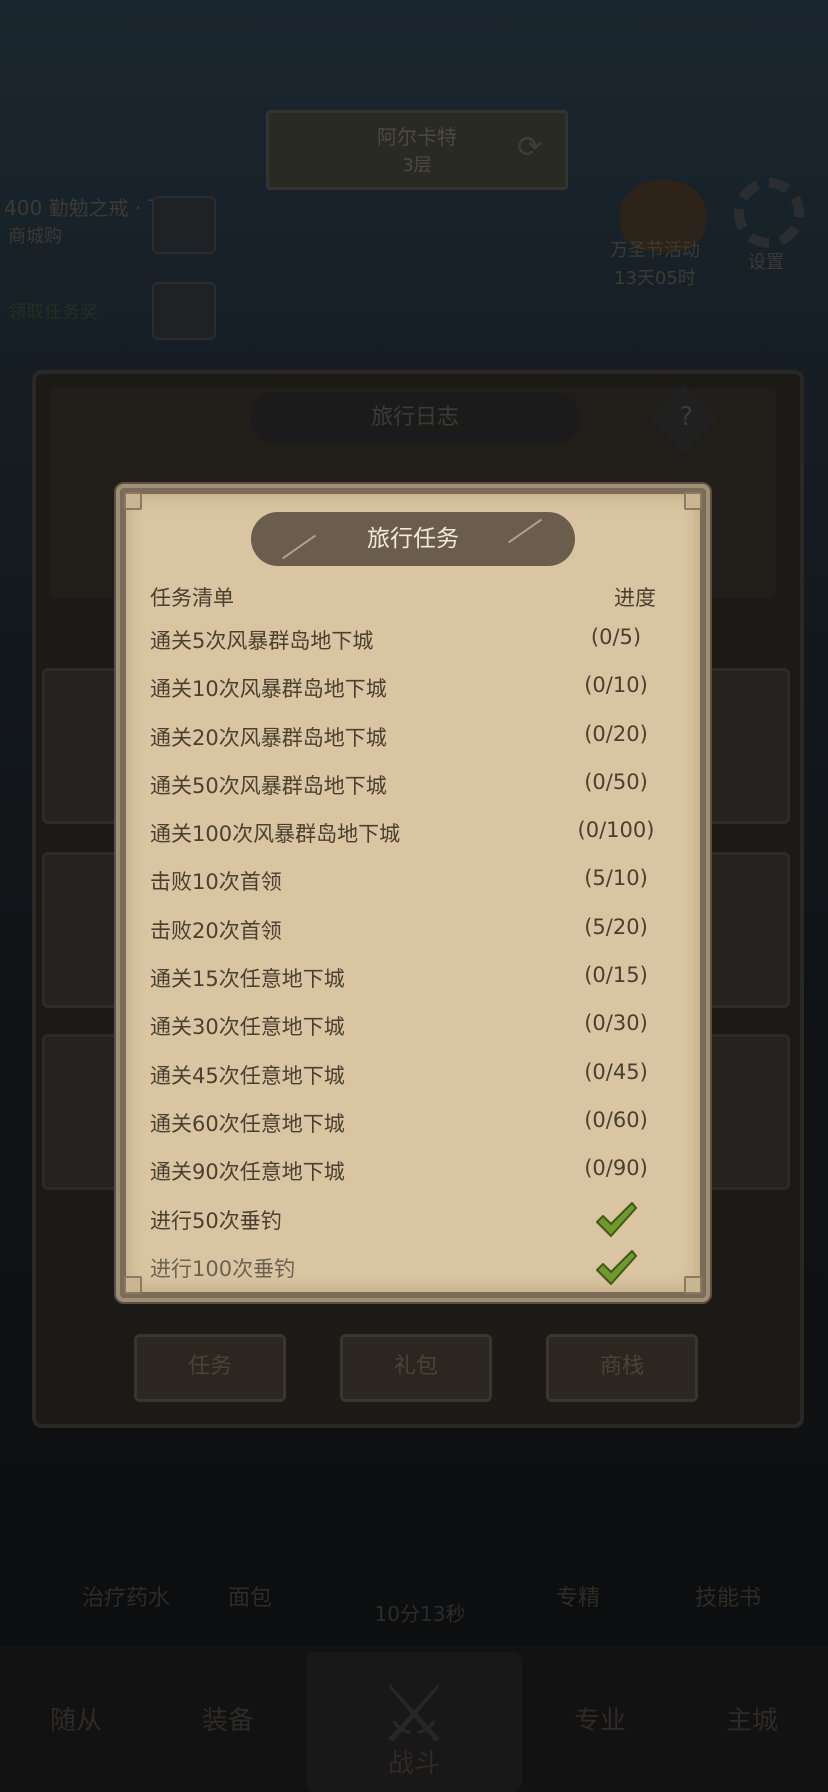 This screenshot has width=828, height=1792. Describe the element at coordinates (76, 1718) in the screenshot. I see `nav-followers: 随从` at that location.